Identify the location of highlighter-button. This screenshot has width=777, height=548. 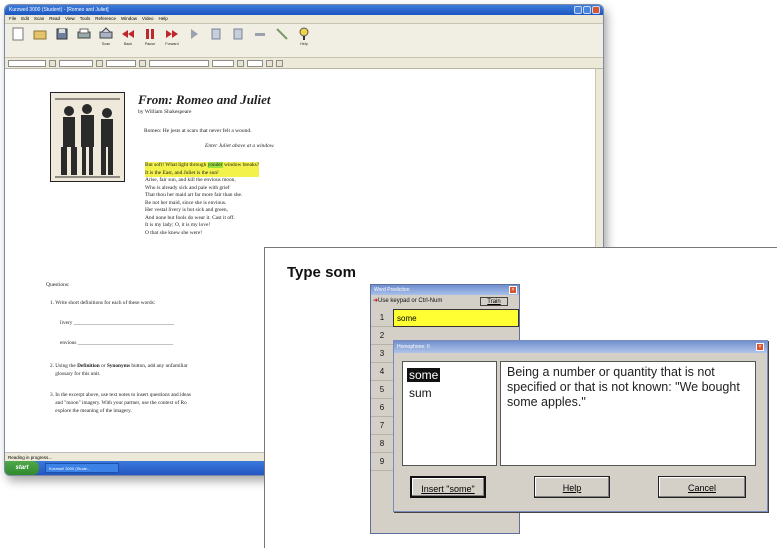
(260, 33).